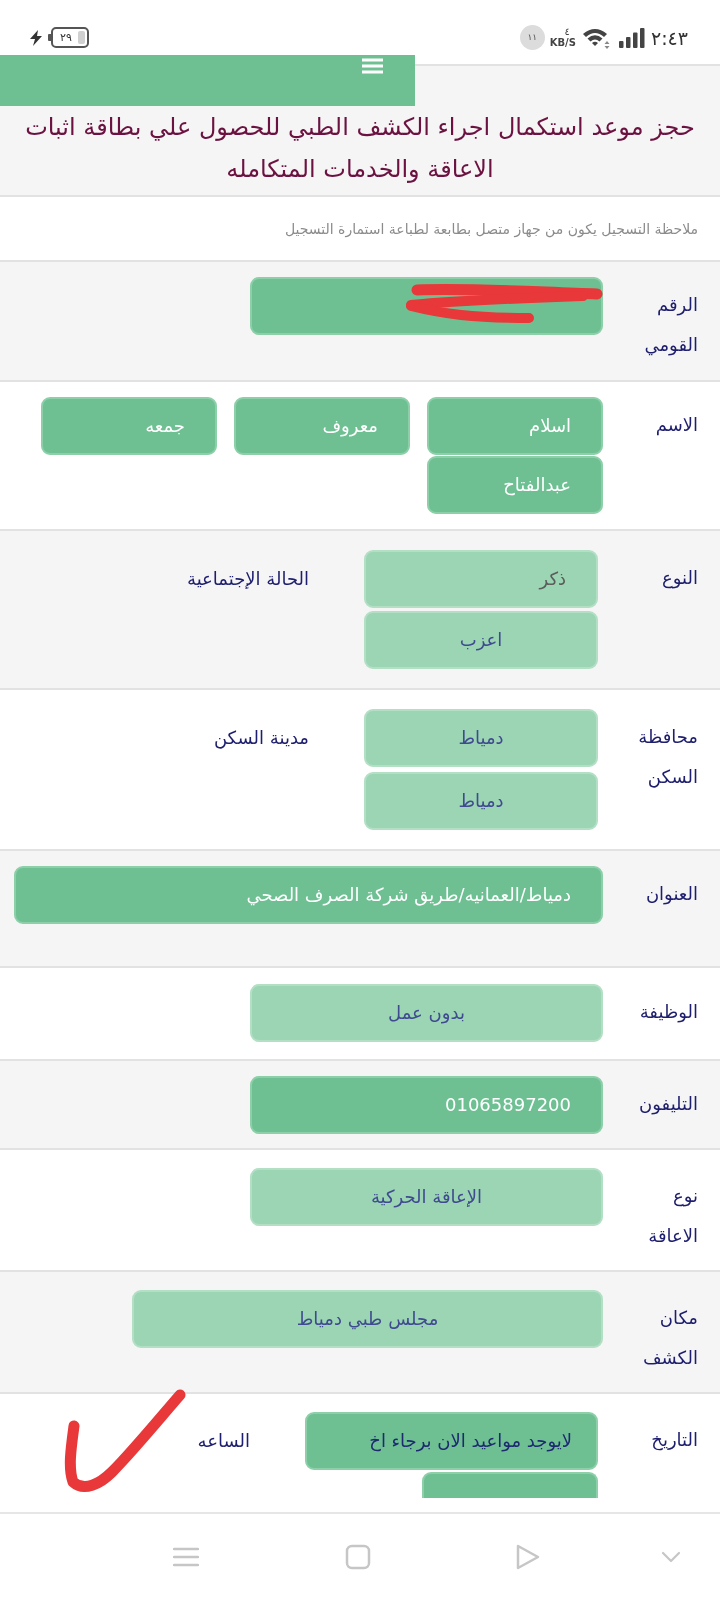 This screenshot has height=1600, width=720. Describe the element at coordinates (426, 1013) in the screenshot. I see `select-field: بدون عمل` at that location.